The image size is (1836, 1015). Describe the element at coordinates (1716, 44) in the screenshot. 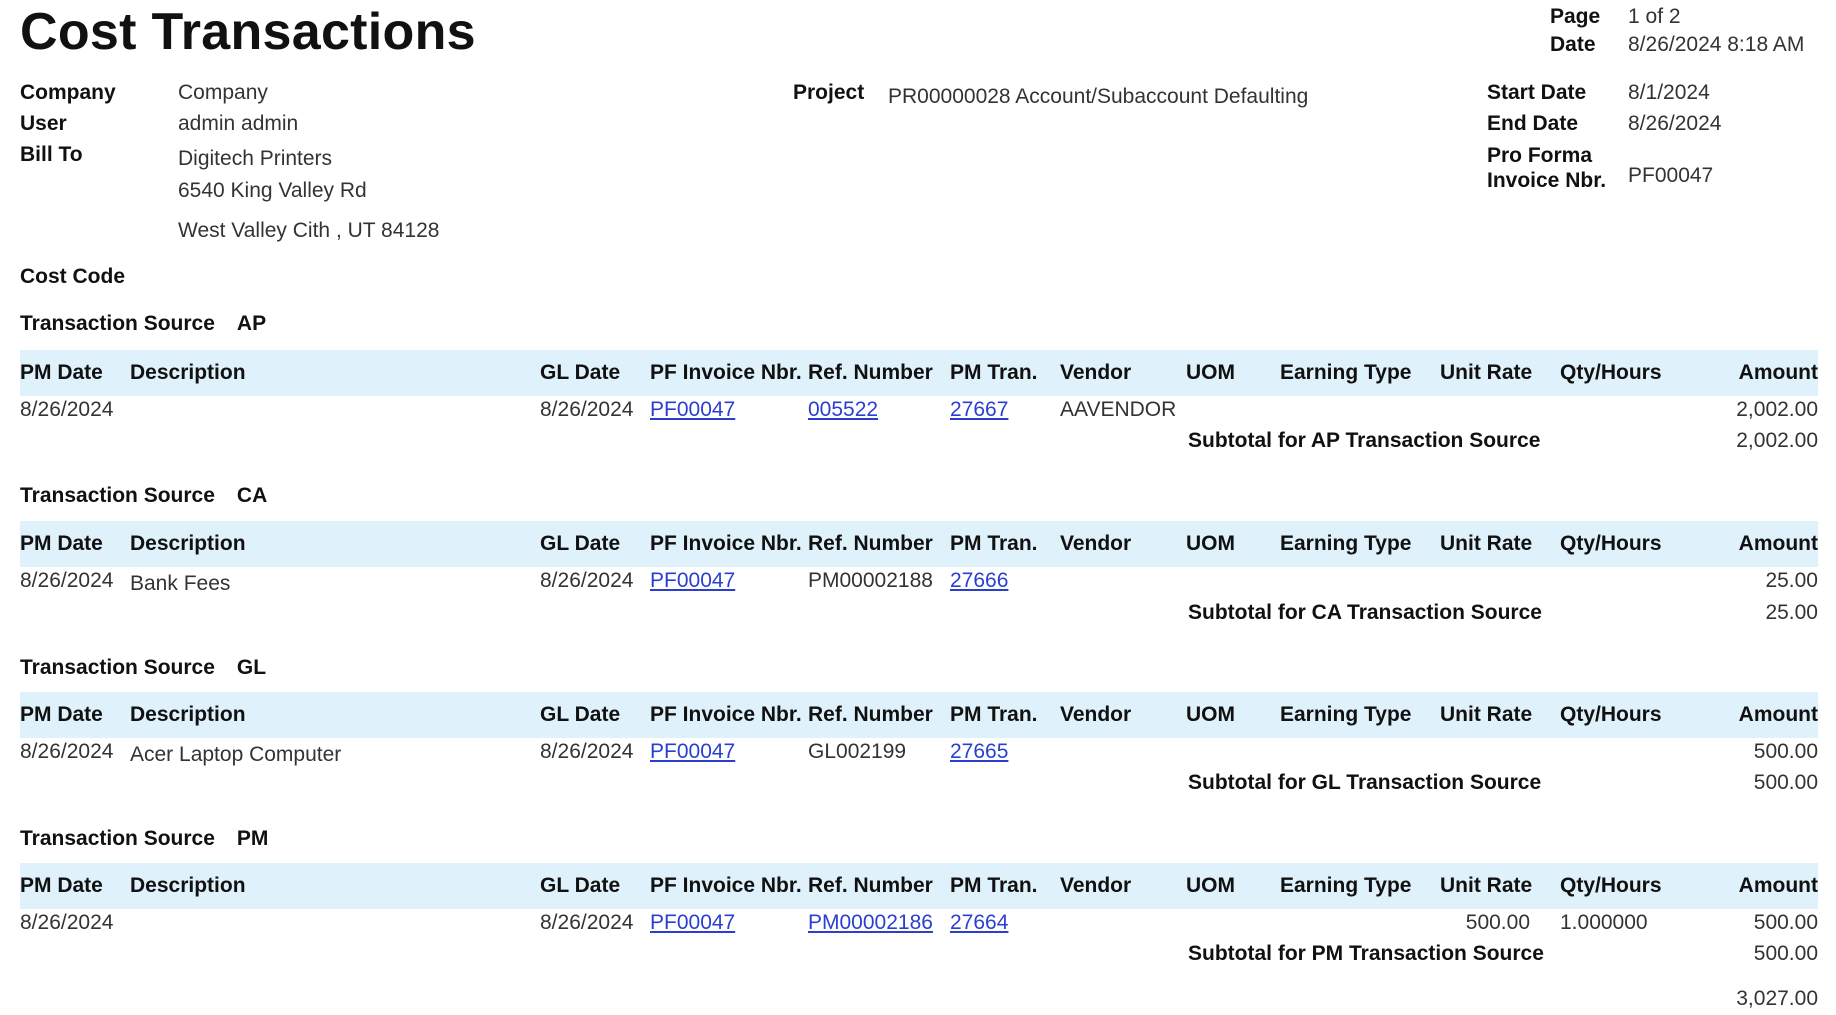

I see `date-value: 8/26/2024 8:18 AM` at that location.